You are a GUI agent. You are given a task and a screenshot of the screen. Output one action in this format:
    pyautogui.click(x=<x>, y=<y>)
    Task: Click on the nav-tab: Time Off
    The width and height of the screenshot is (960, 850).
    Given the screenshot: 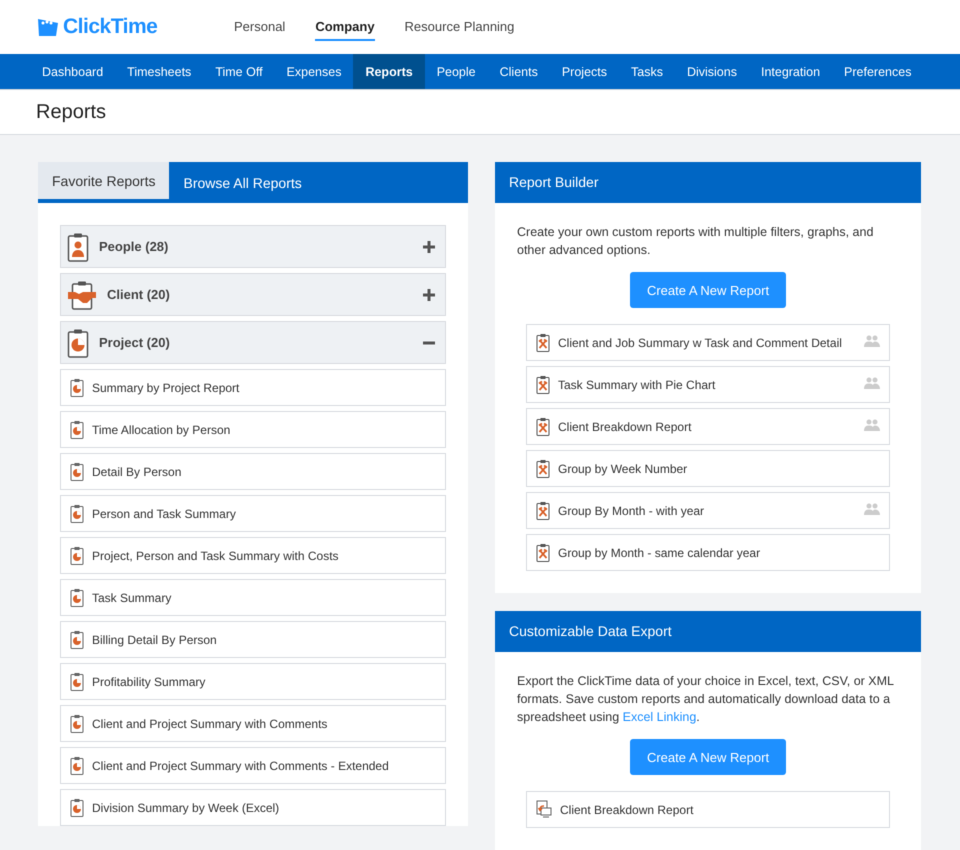 What is the action you would take?
    pyautogui.click(x=239, y=71)
    